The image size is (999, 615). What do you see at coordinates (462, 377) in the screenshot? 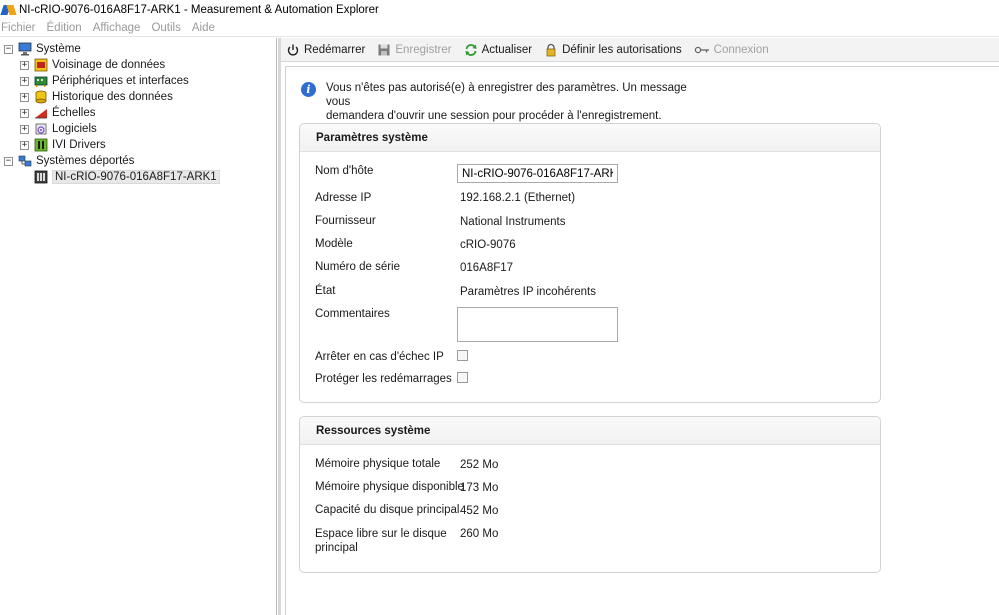
I see `protect-reboots-checkbox` at bounding box center [462, 377].